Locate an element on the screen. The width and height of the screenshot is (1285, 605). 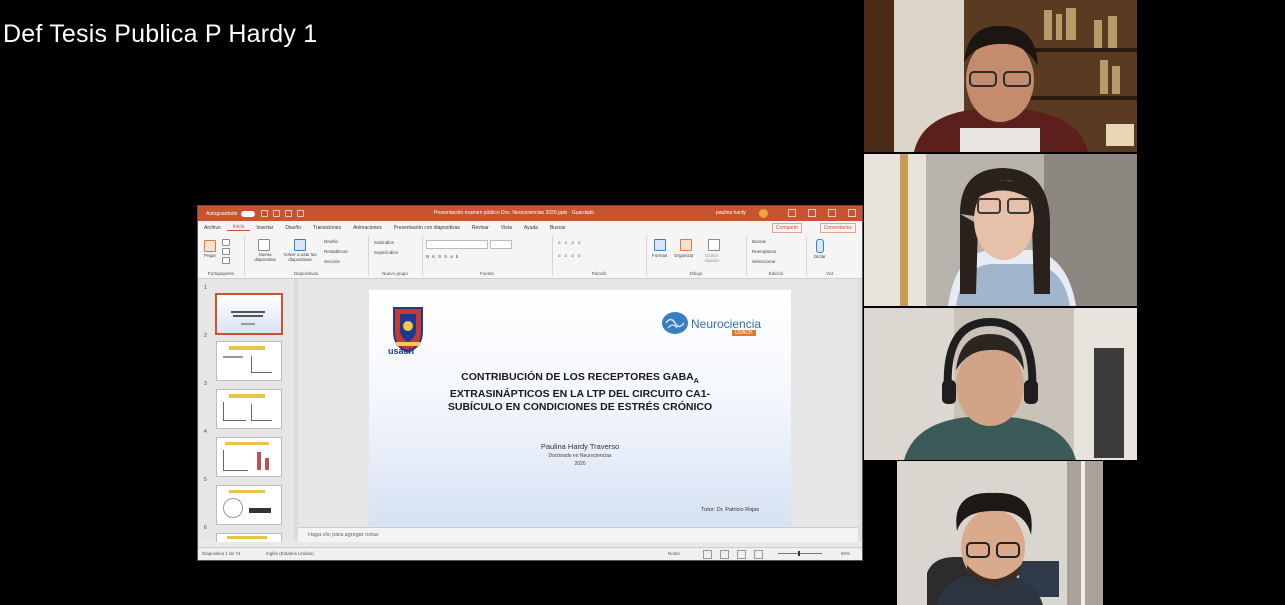
user-name: paulina hardy is located at coordinates (731, 213).